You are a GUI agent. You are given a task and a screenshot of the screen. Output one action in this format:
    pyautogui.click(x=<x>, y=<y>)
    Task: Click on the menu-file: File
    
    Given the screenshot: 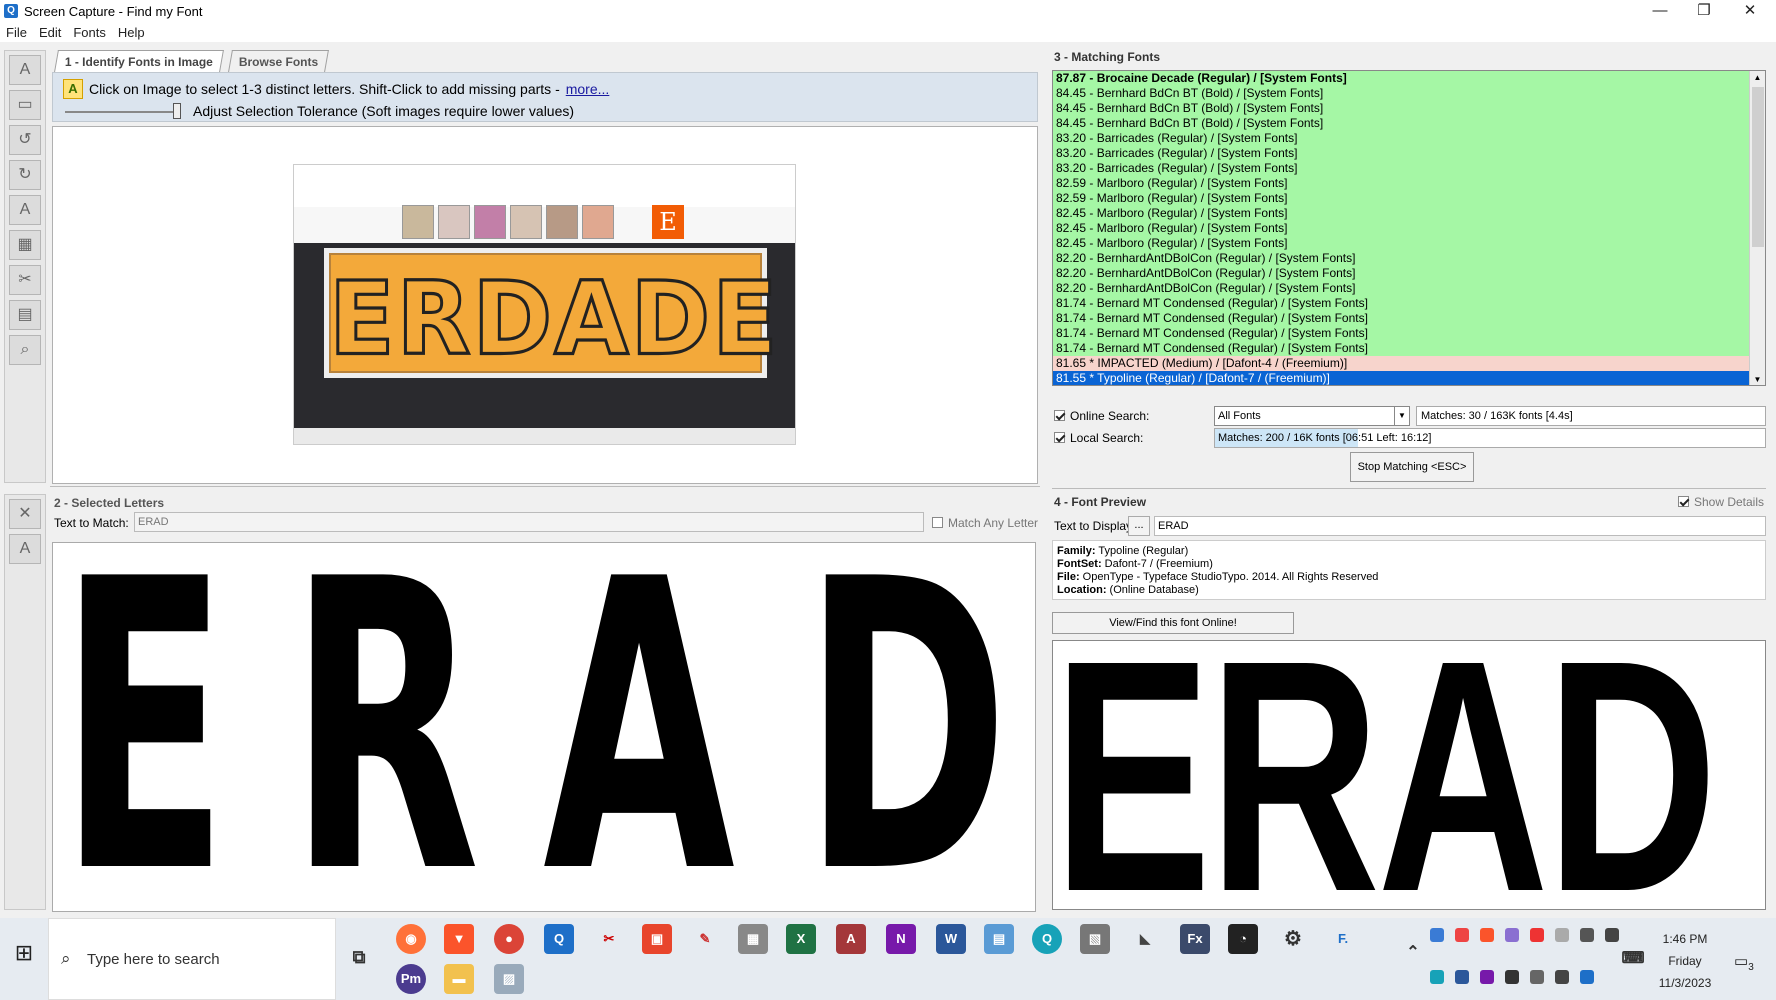 What is the action you would take?
    pyautogui.click(x=16, y=32)
    